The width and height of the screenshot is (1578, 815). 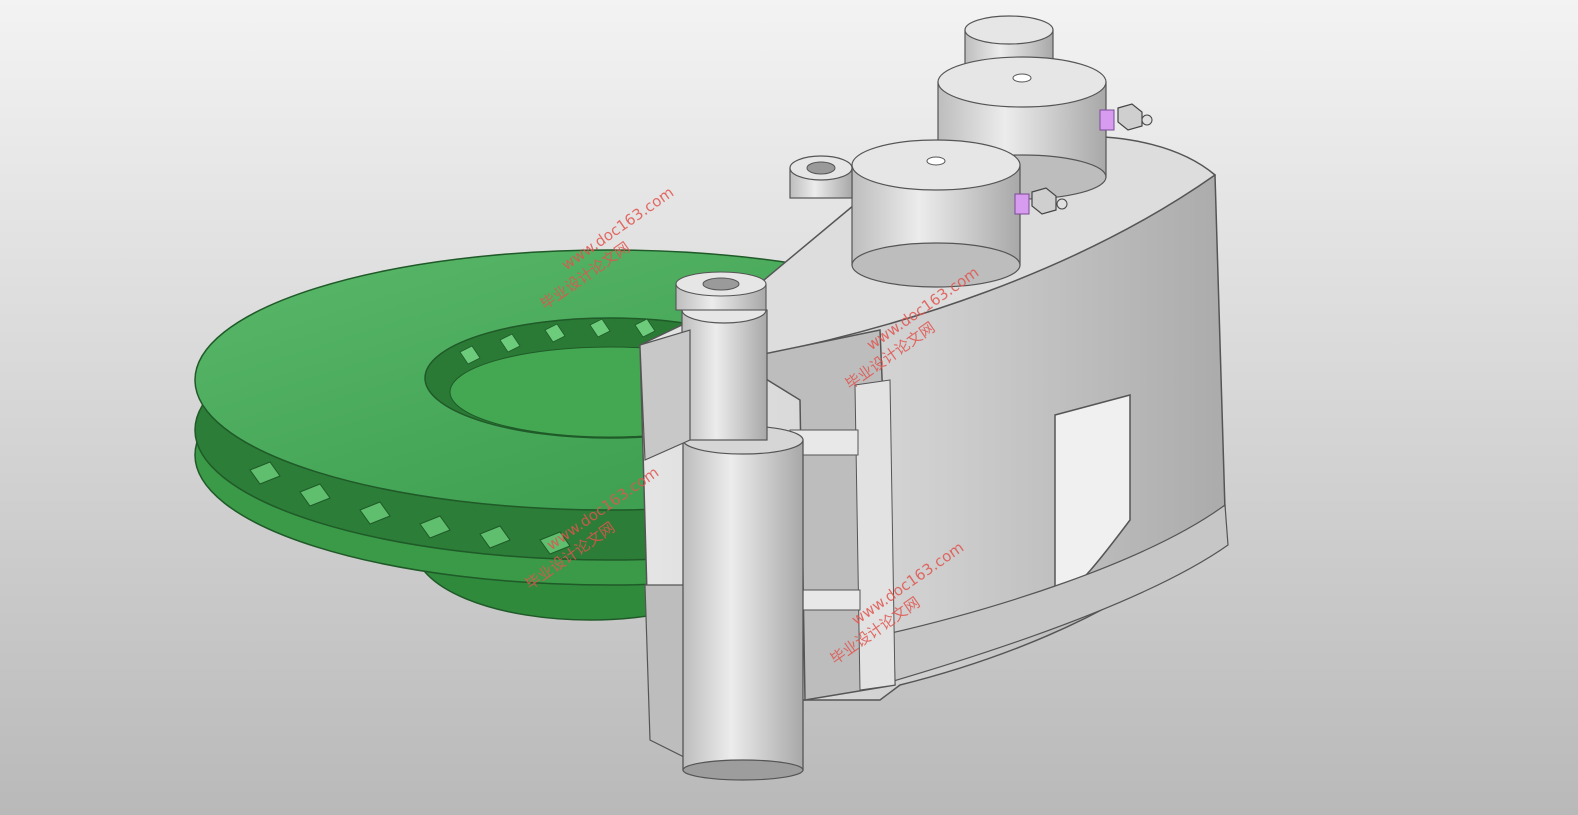 What do you see at coordinates (936, 213) in the screenshot?
I see `piston-front` at bounding box center [936, 213].